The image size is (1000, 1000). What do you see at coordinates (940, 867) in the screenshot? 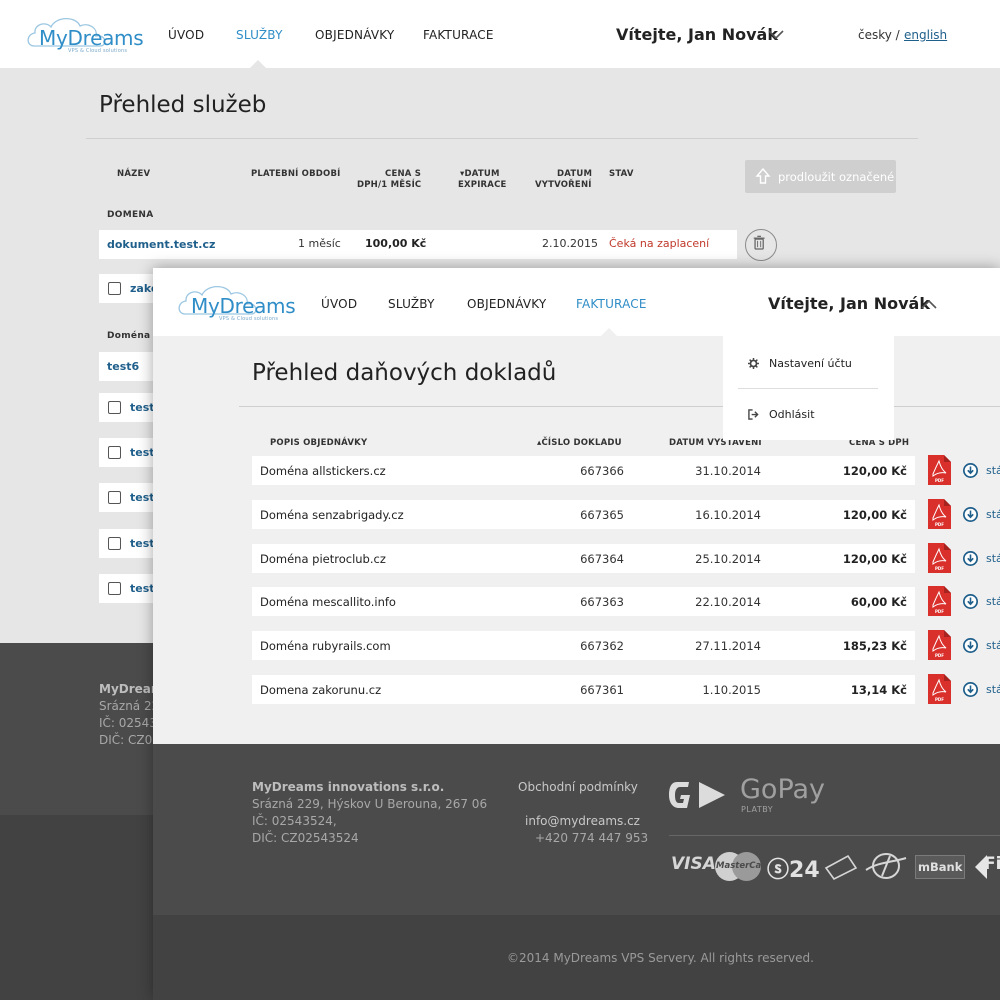
I see `mbank-logo: mBank` at bounding box center [940, 867].